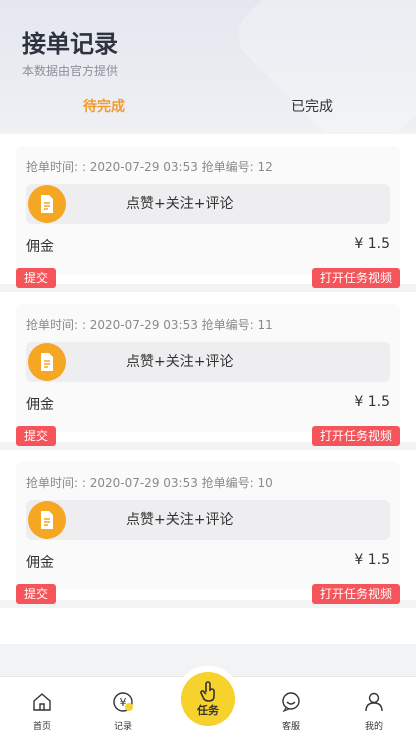 This screenshot has width=416, height=739. I want to click on order-meta: 抢单时间: : 2020-07-29 03:53 抢单编号: 10, so click(149, 483).